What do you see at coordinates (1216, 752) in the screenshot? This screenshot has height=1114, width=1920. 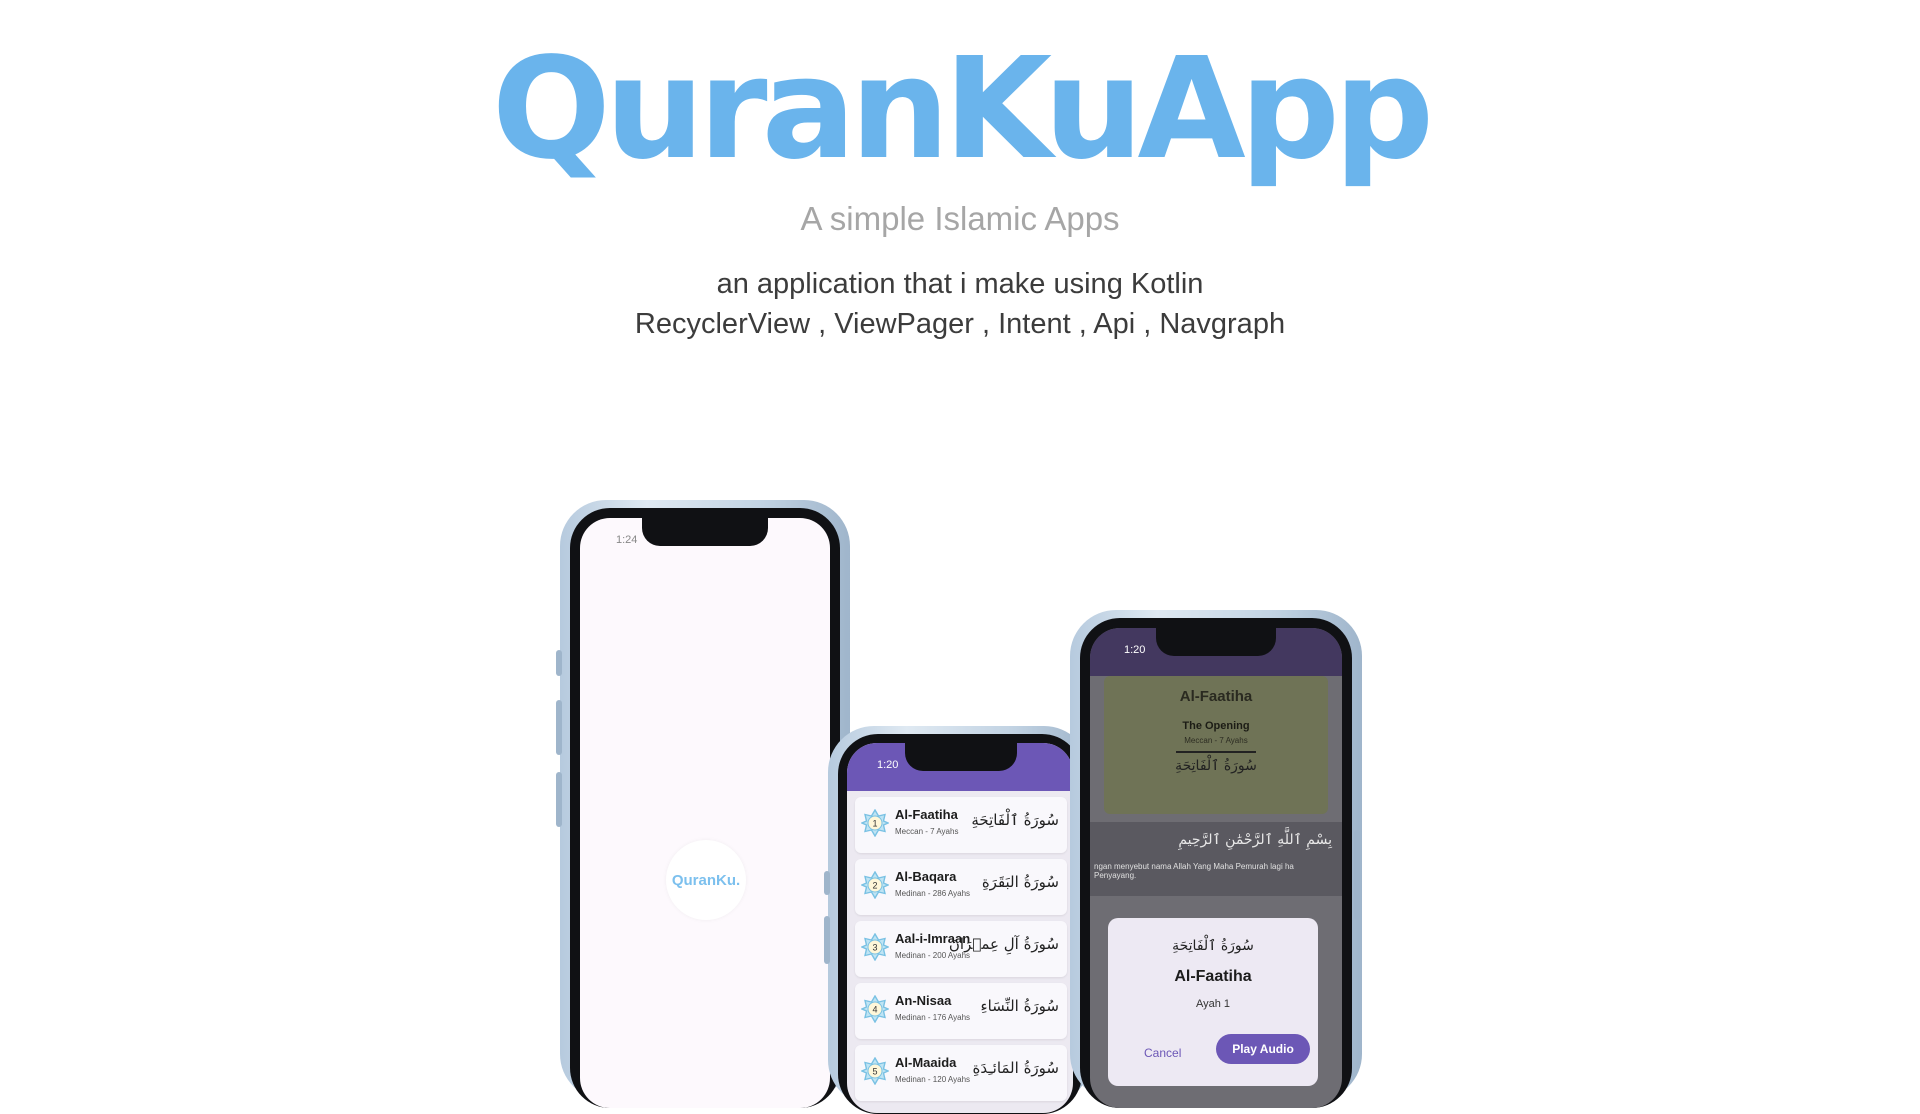 I see `divider` at bounding box center [1216, 752].